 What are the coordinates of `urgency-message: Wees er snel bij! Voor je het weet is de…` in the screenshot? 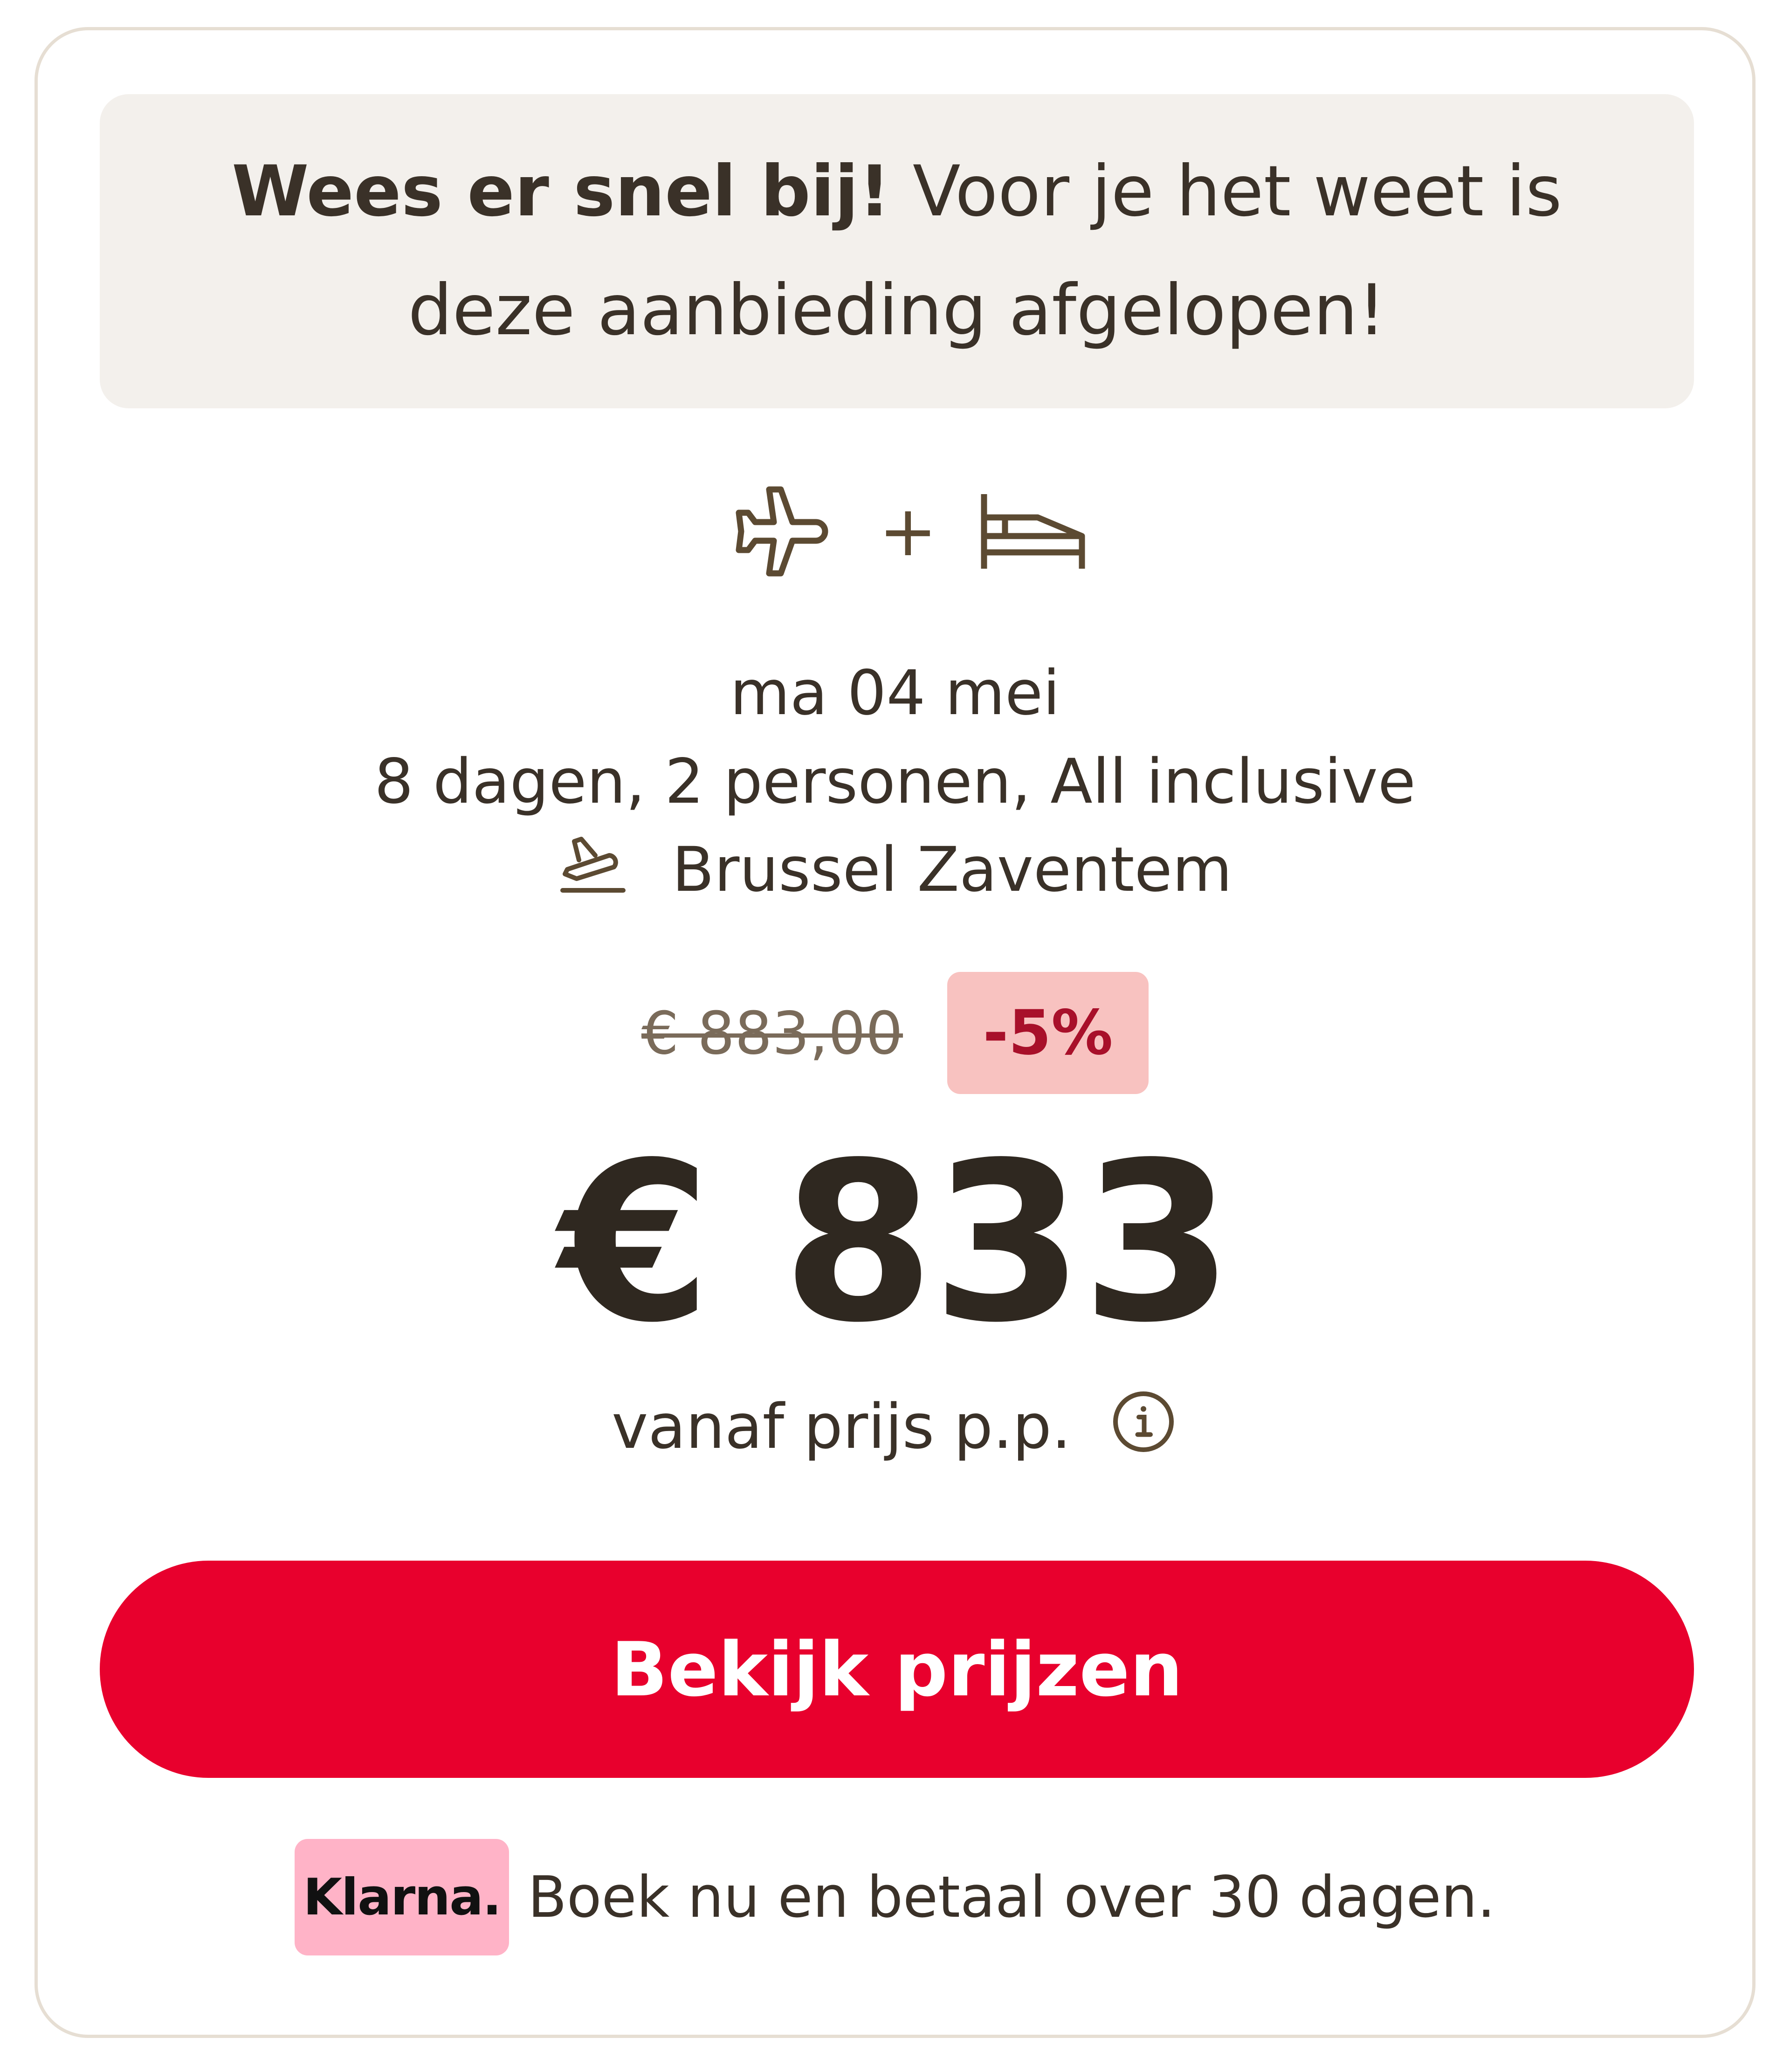 It's located at (897, 251).